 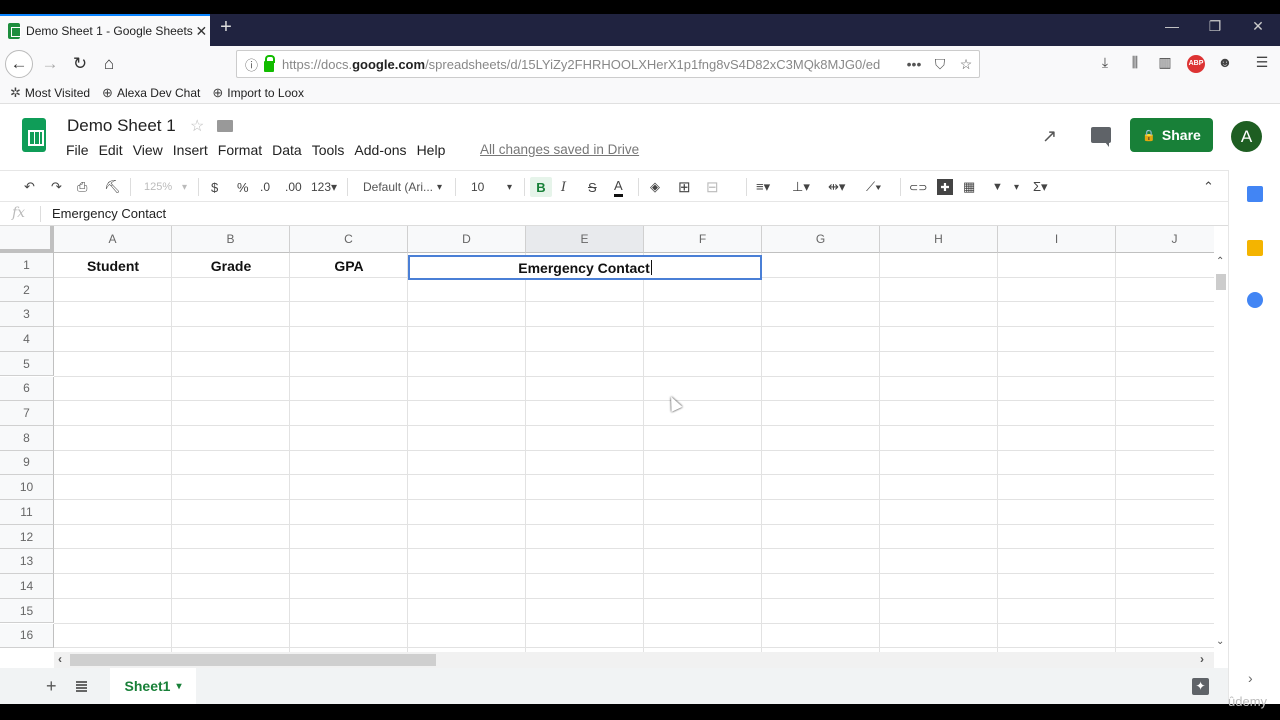 I want to click on row-header-2: 2, so click(x=27, y=290).